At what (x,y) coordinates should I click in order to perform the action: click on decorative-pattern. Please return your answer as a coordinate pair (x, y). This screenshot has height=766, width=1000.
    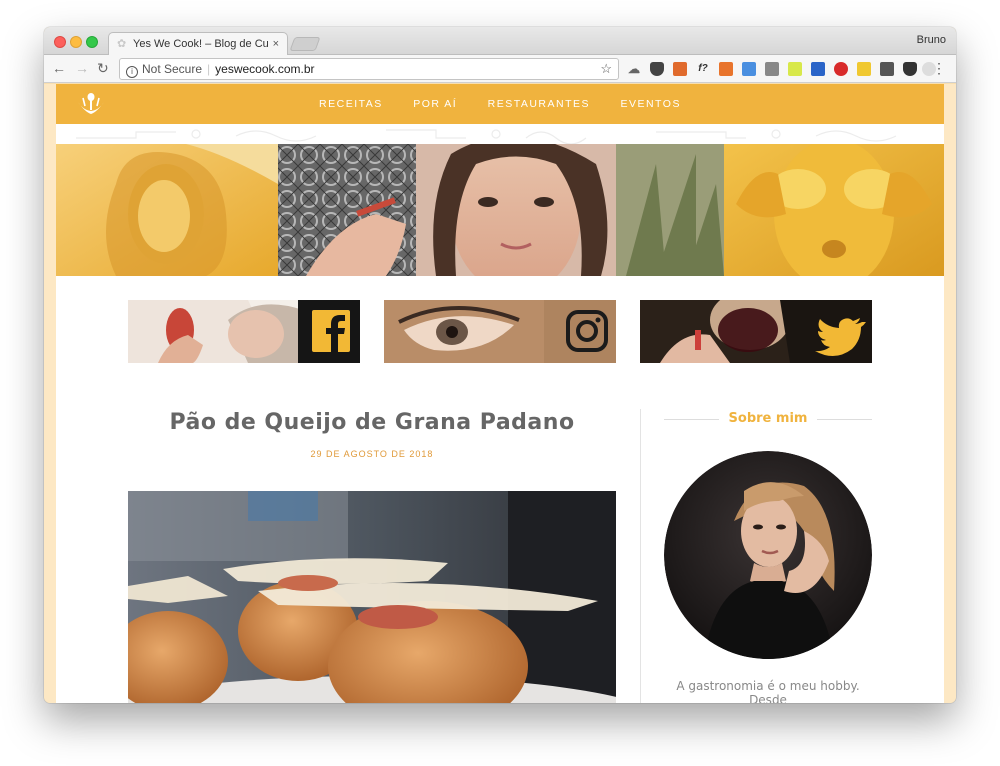
    Looking at the image, I should click on (500, 134).